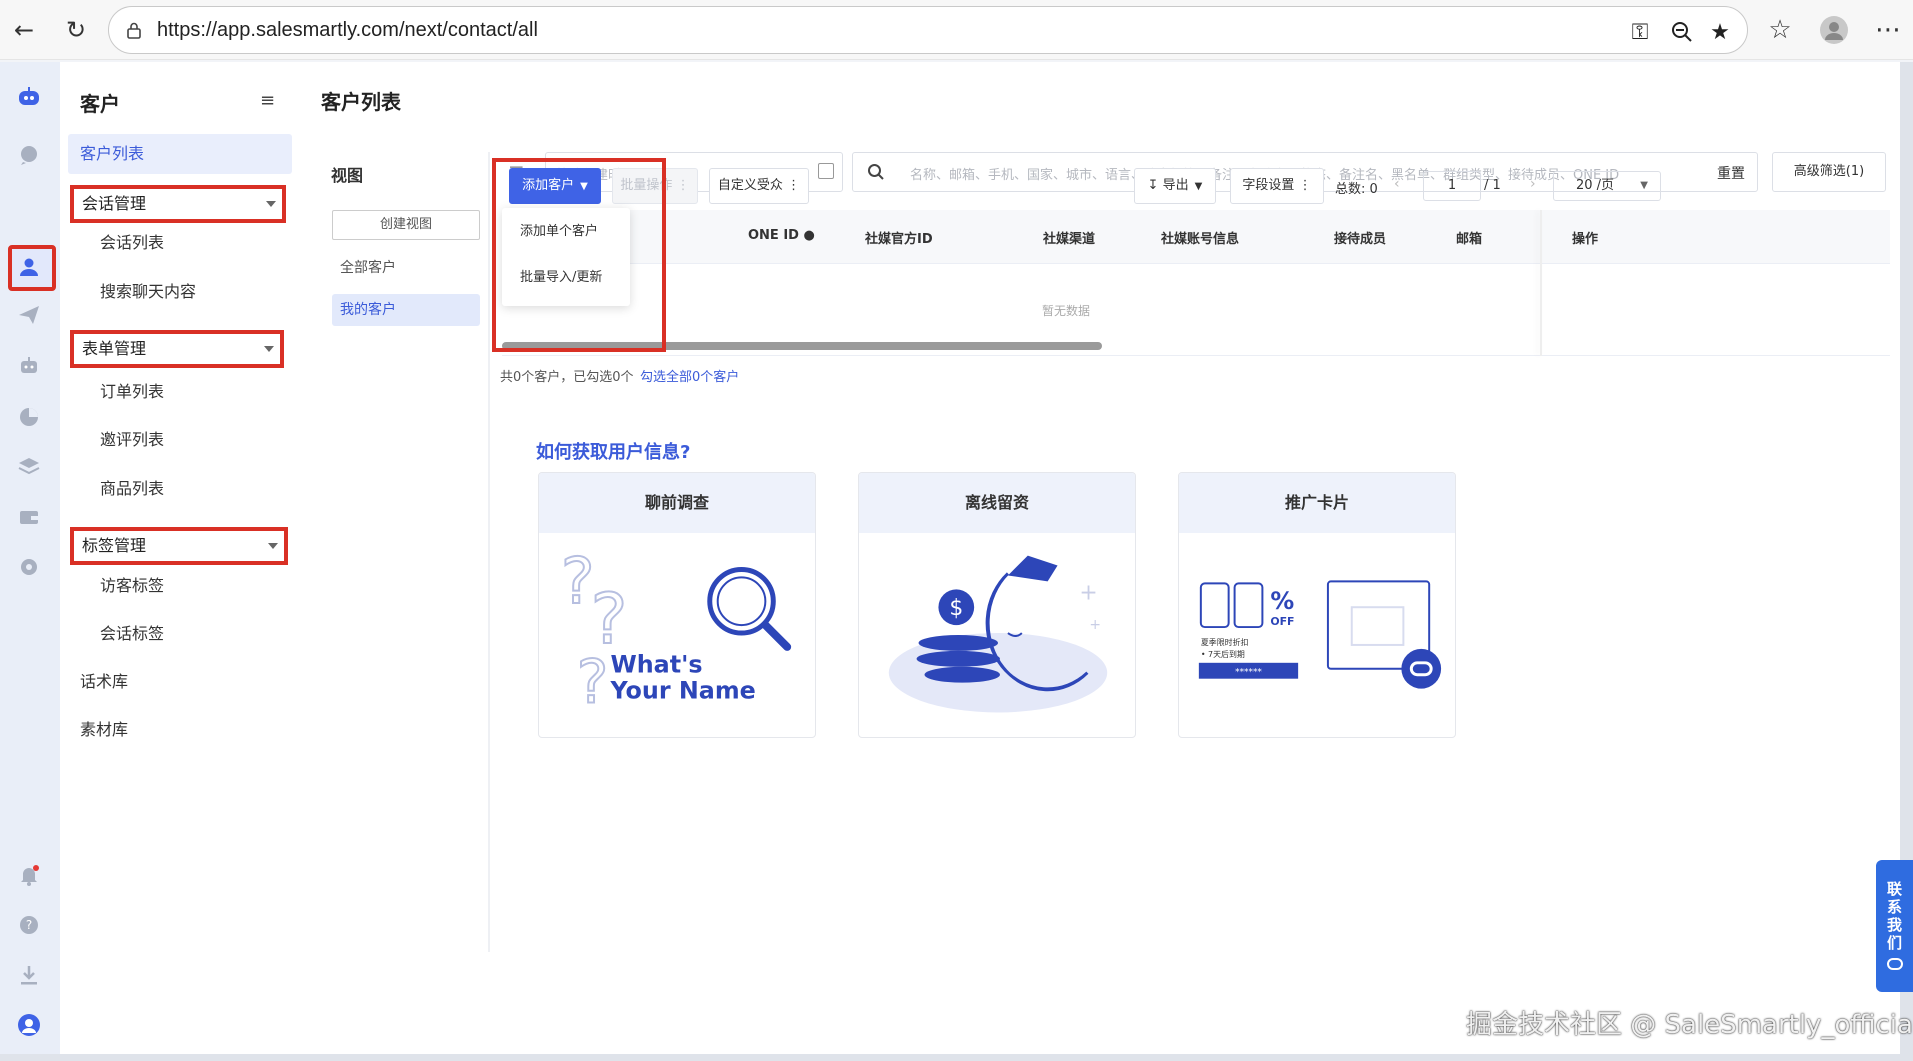 The width and height of the screenshot is (1913, 1061). What do you see at coordinates (1888, 30) in the screenshot?
I see `more-menu-icon: ⋯` at bounding box center [1888, 30].